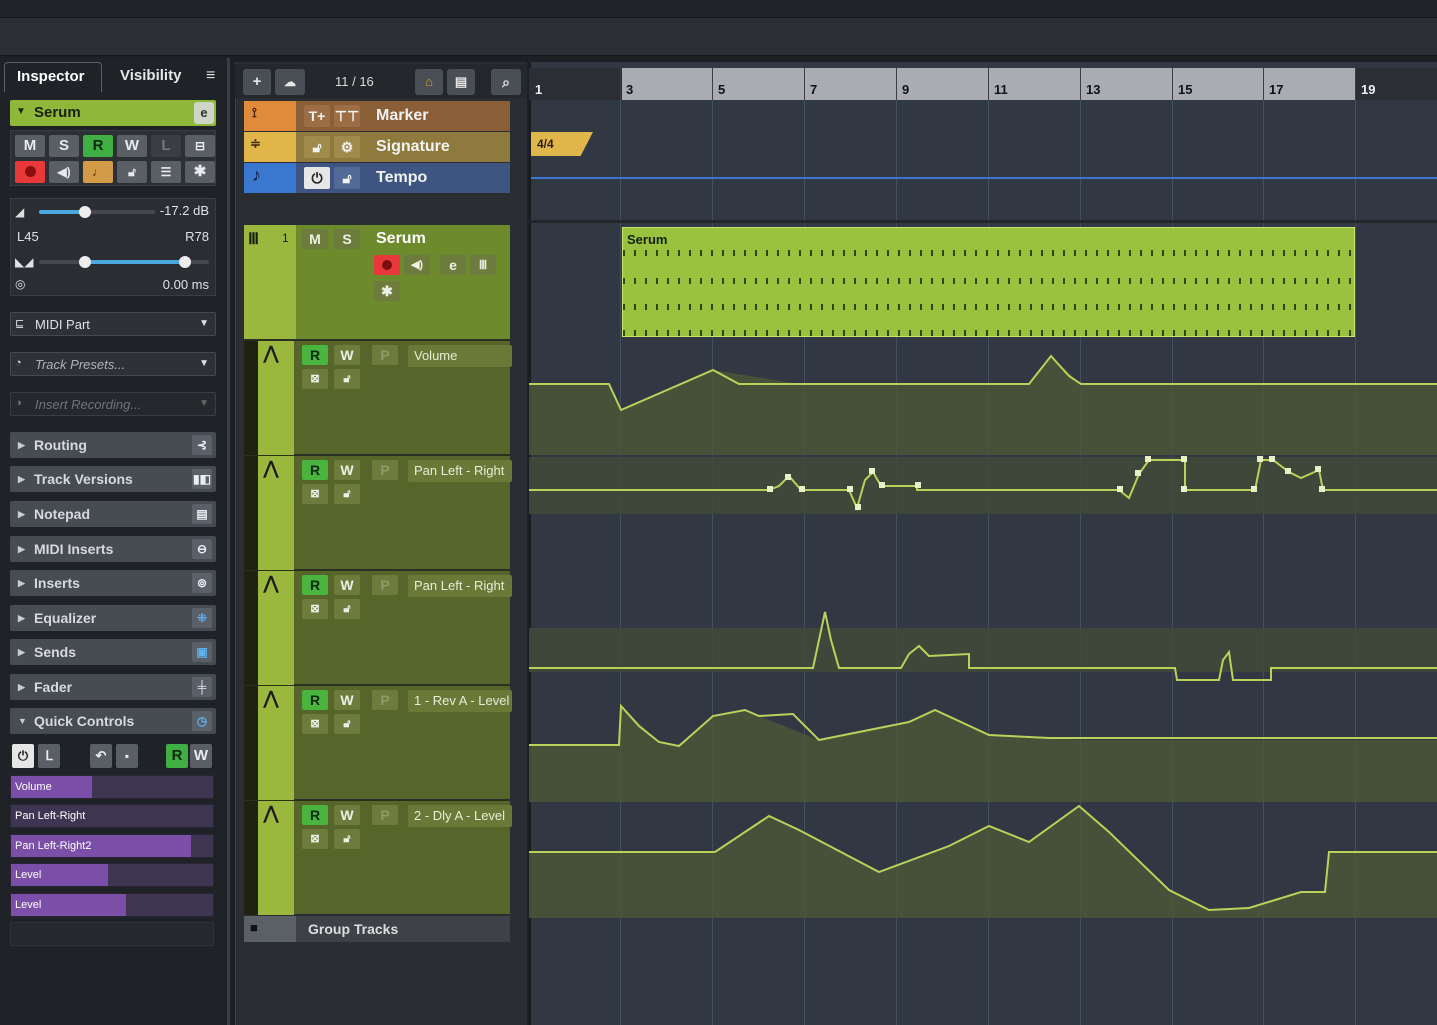 This screenshot has width=1437, height=1025. What do you see at coordinates (113, 583) in the screenshot?
I see `section-inserts: ▶ Inserts ⊚` at bounding box center [113, 583].